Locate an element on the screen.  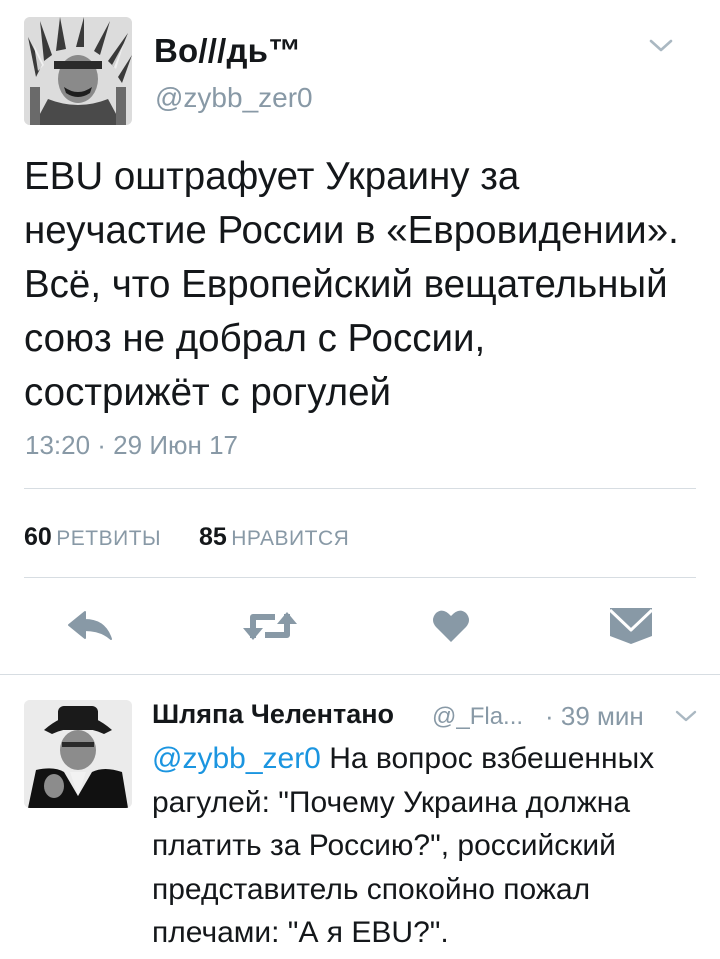
heart-icon is located at coordinates (451, 626).